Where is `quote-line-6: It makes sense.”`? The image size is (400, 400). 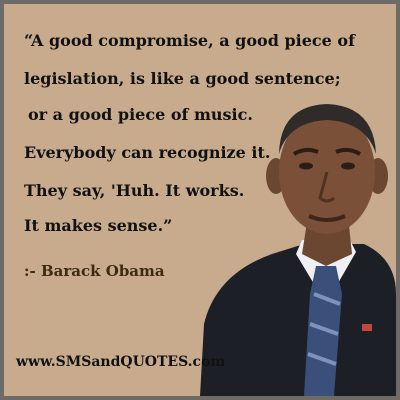
quote-line-6: It makes sense.” is located at coordinates (98, 225).